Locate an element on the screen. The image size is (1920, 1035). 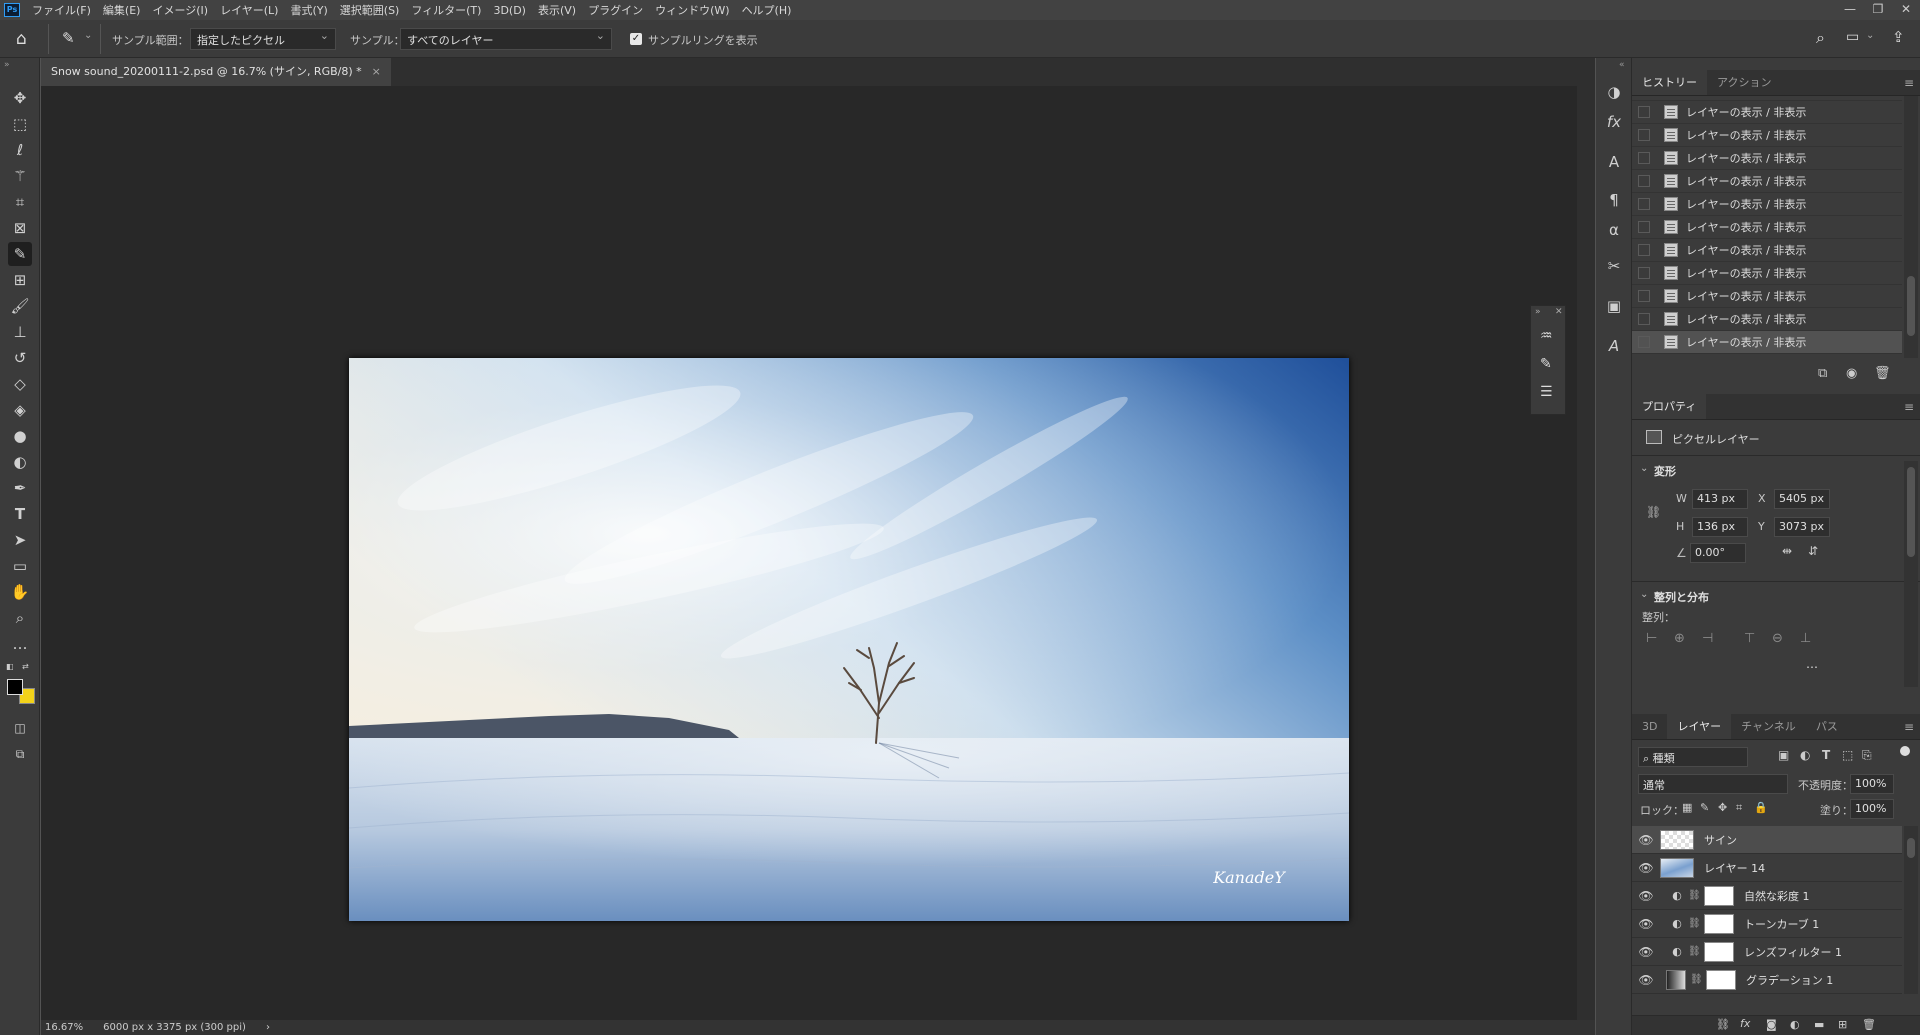
layer-row: 👁 ◐ ⛓ レンズフィルター 1 is located at coordinates (1767, 952).